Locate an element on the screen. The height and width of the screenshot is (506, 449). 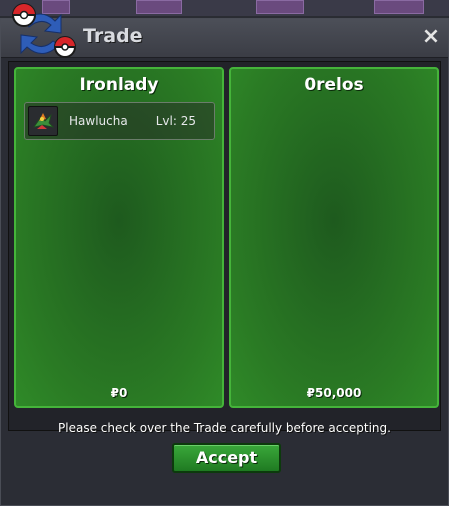
right-money-offer: ₽50,000 is located at coordinates (334, 393).